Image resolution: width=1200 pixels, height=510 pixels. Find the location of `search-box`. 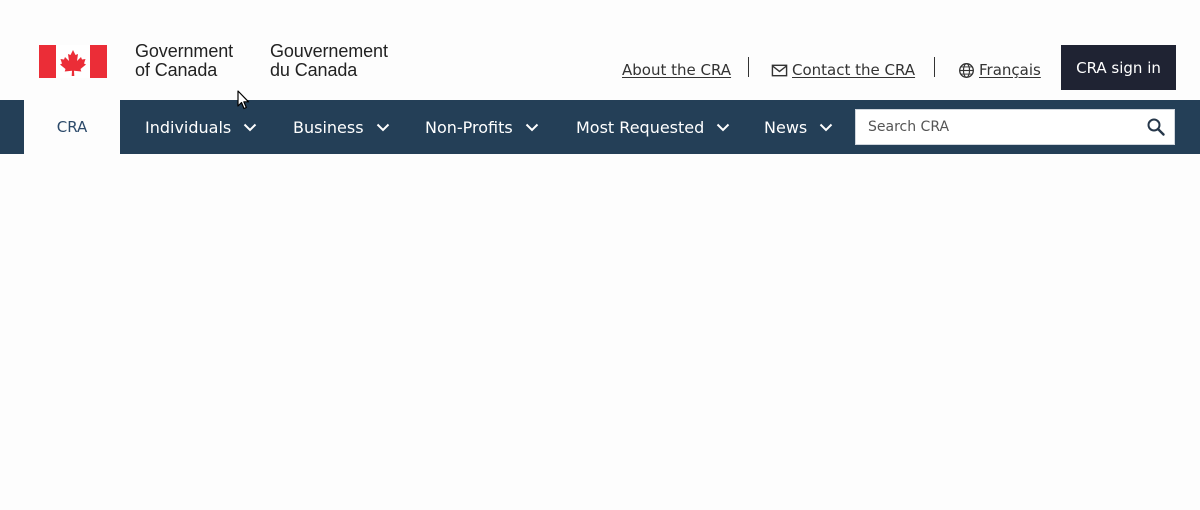

search-box is located at coordinates (1015, 127).